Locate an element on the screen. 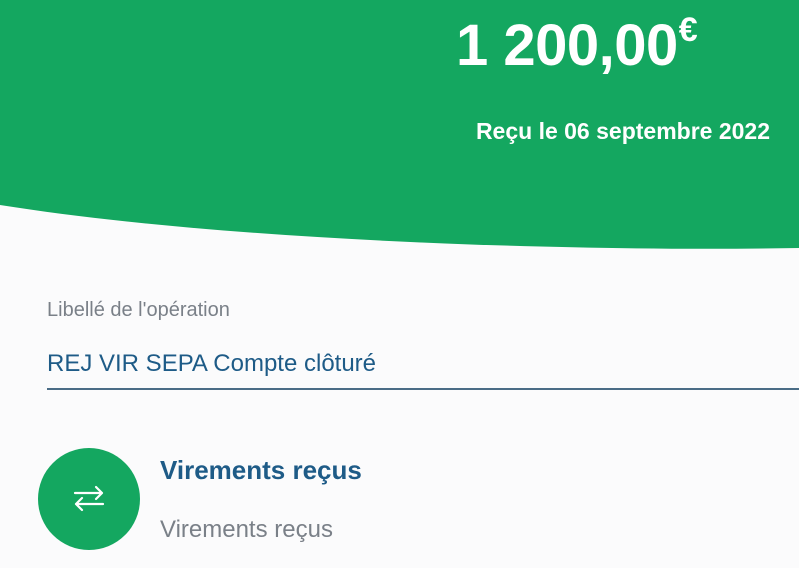 This screenshot has height=568, width=799. received-date: Reçu le 06 septembre 2022 is located at coordinates (622, 131).